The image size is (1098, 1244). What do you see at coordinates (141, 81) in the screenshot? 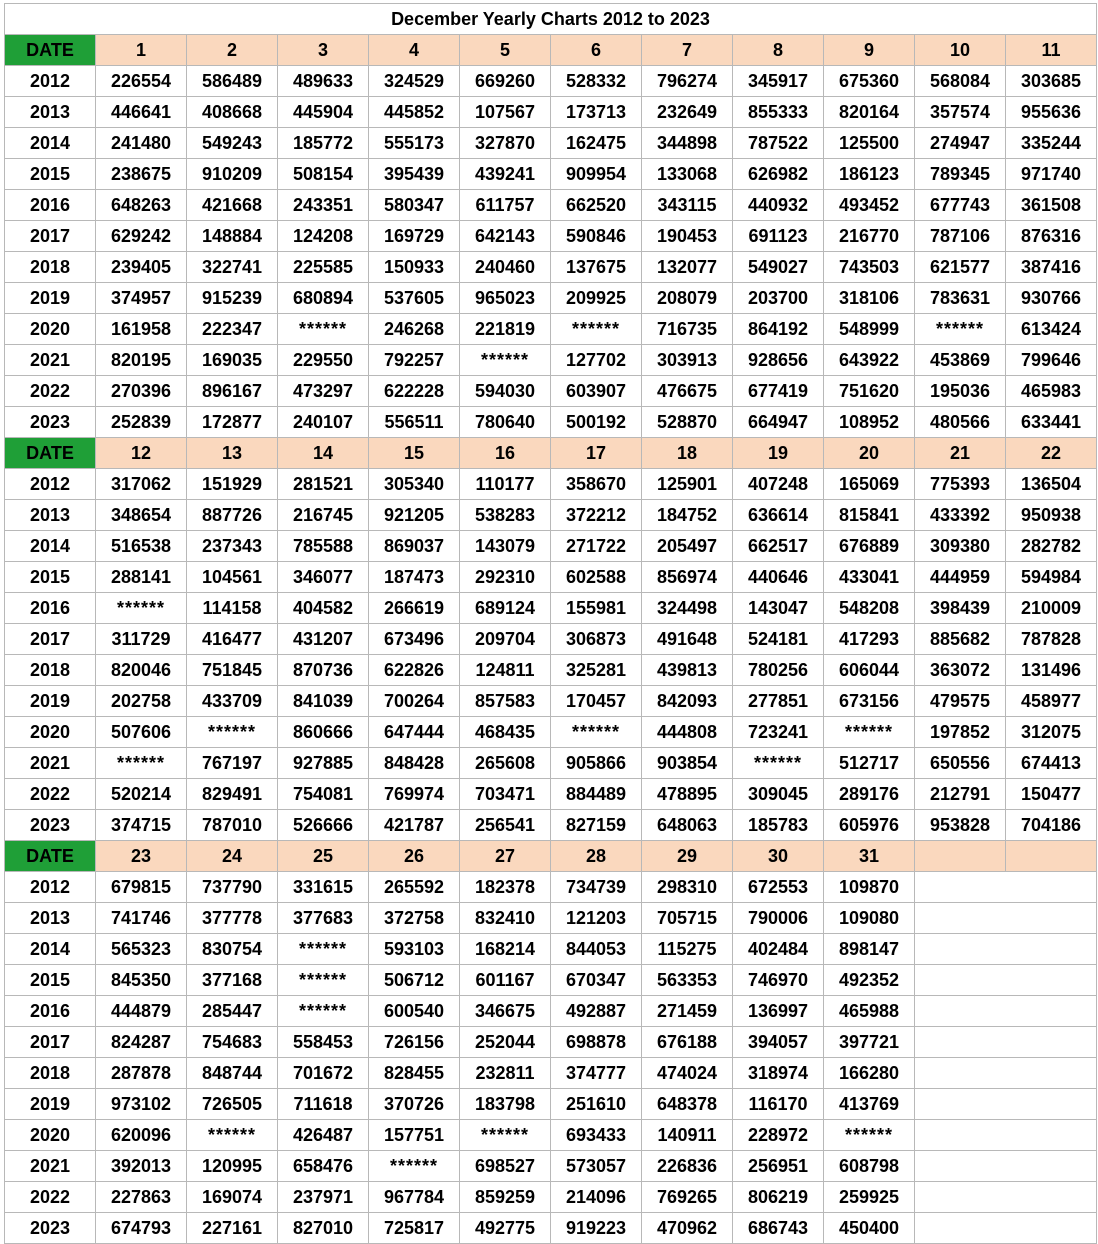
I see `result-cell: 226554` at bounding box center [141, 81].